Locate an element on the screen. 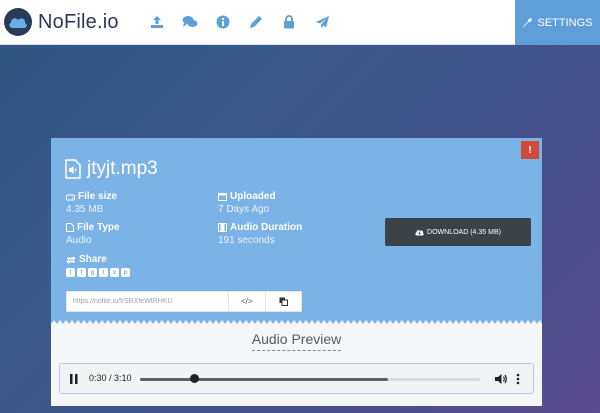 This screenshot has height=413, width=600. download-button: DOWNLOAD (4.35 MB) is located at coordinates (458, 232).